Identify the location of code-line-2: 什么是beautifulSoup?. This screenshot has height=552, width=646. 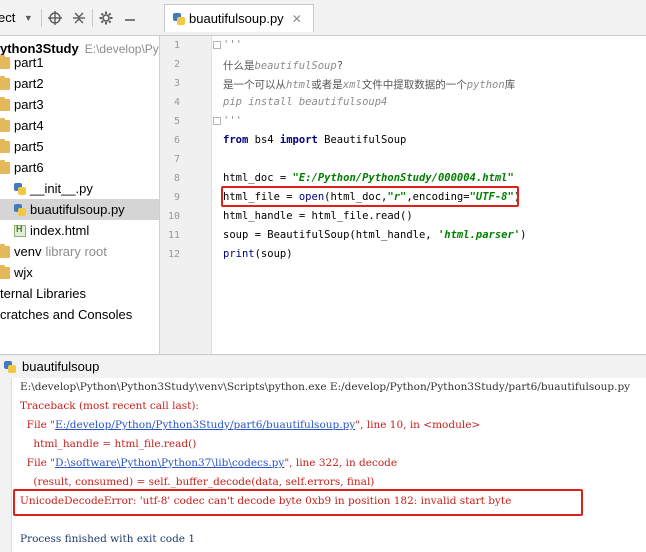
(283, 66).